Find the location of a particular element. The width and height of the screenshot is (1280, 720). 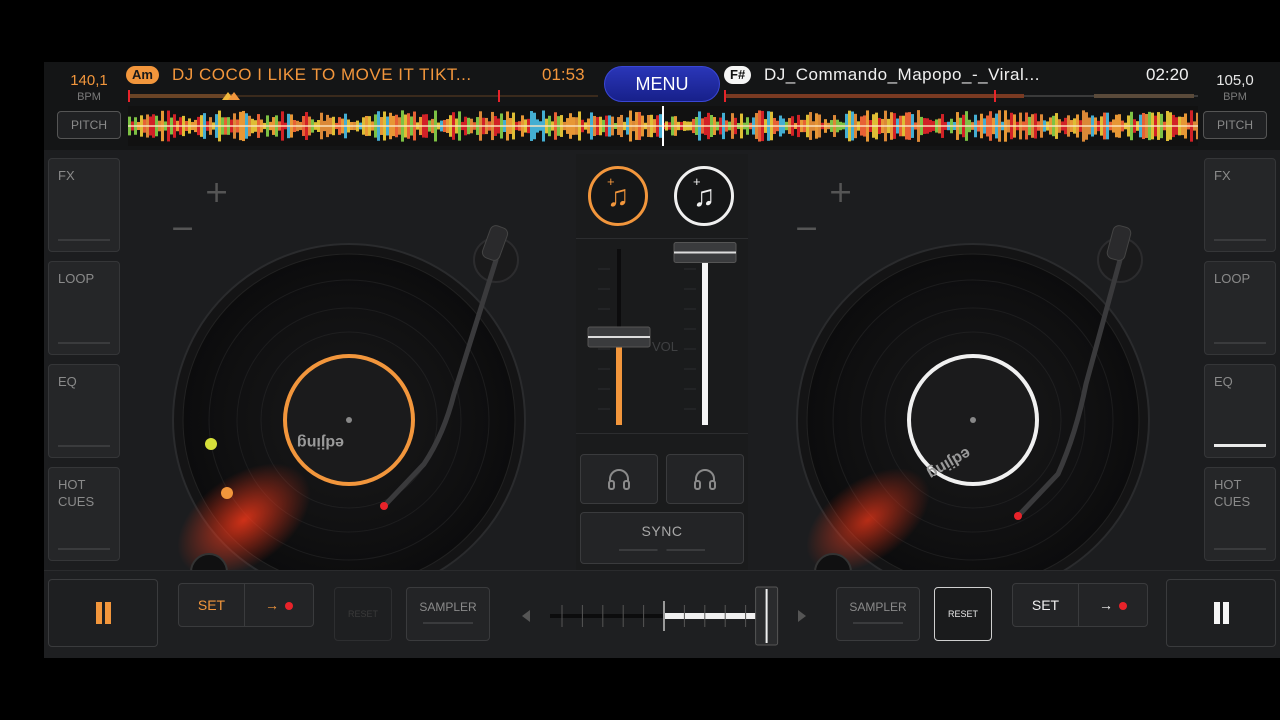

deck-a-bpm-box: 140,1 BPM PITCH is located at coordinates (89, 106).